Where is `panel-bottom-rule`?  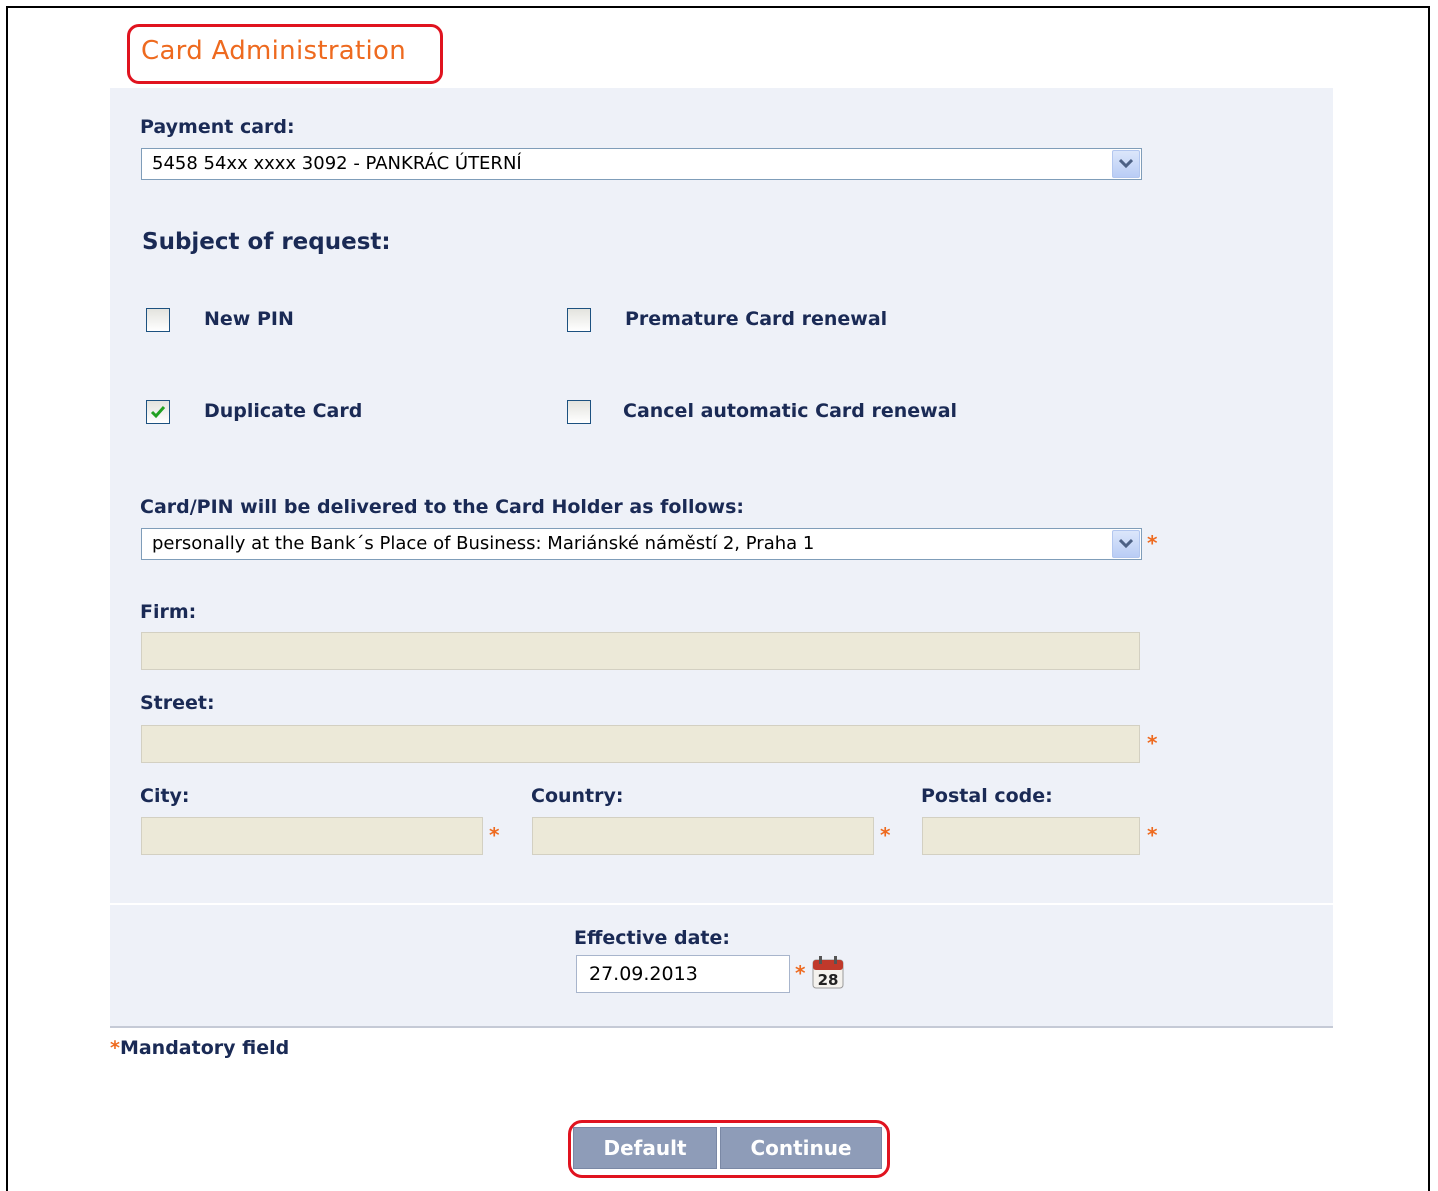 panel-bottom-rule is located at coordinates (721, 1027).